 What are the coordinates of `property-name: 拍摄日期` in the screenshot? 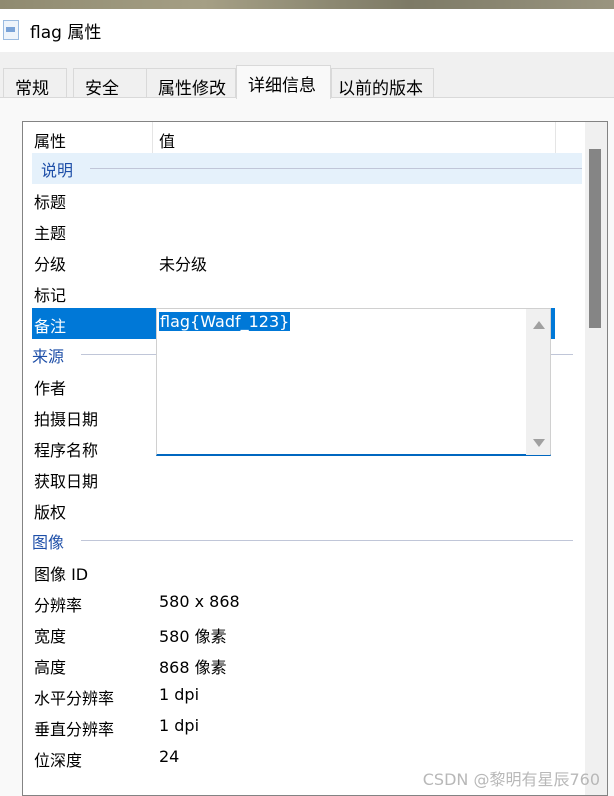 It's located at (66, 419).